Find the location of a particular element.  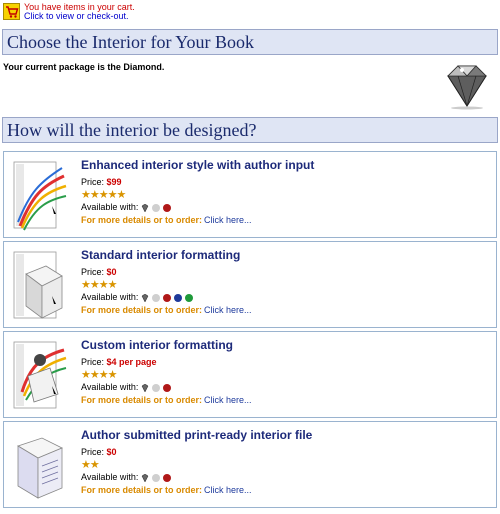

sapphire-icon is located at coordinates (178, 297).